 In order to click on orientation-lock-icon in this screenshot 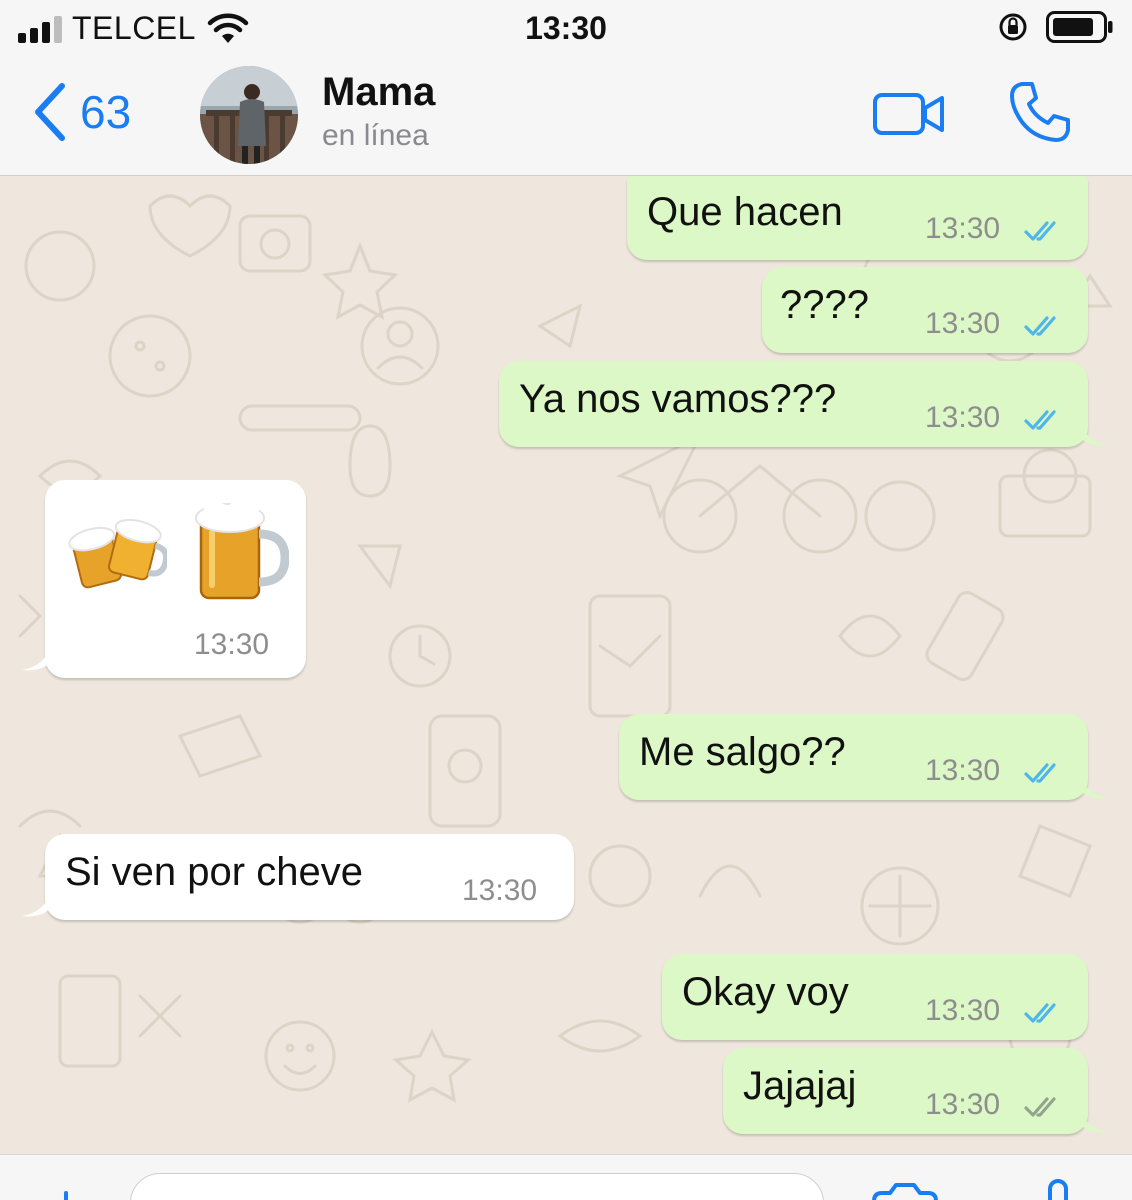, I will do `click(1013, 27)`.